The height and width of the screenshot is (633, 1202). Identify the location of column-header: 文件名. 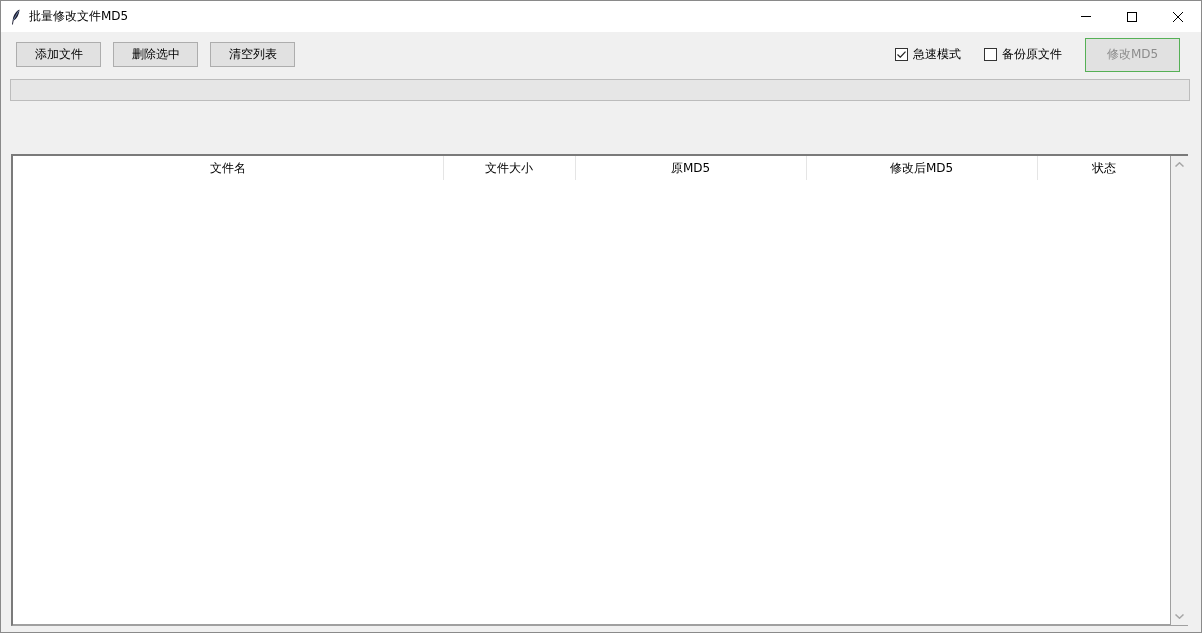
(229, 168).